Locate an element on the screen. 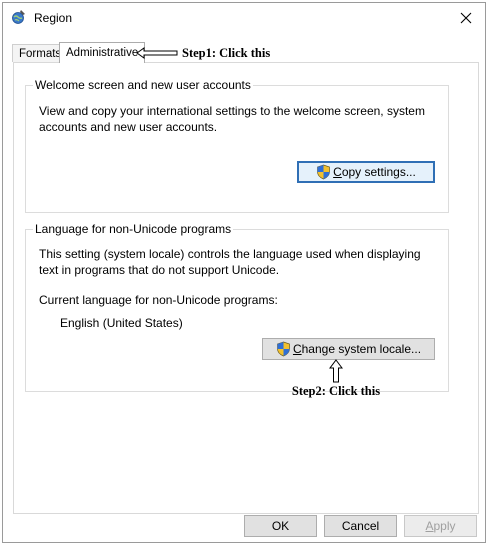 The height and width of the screenshot is (545, 489). step2-label: Step2: Click this is located at coordinates (336, 391).